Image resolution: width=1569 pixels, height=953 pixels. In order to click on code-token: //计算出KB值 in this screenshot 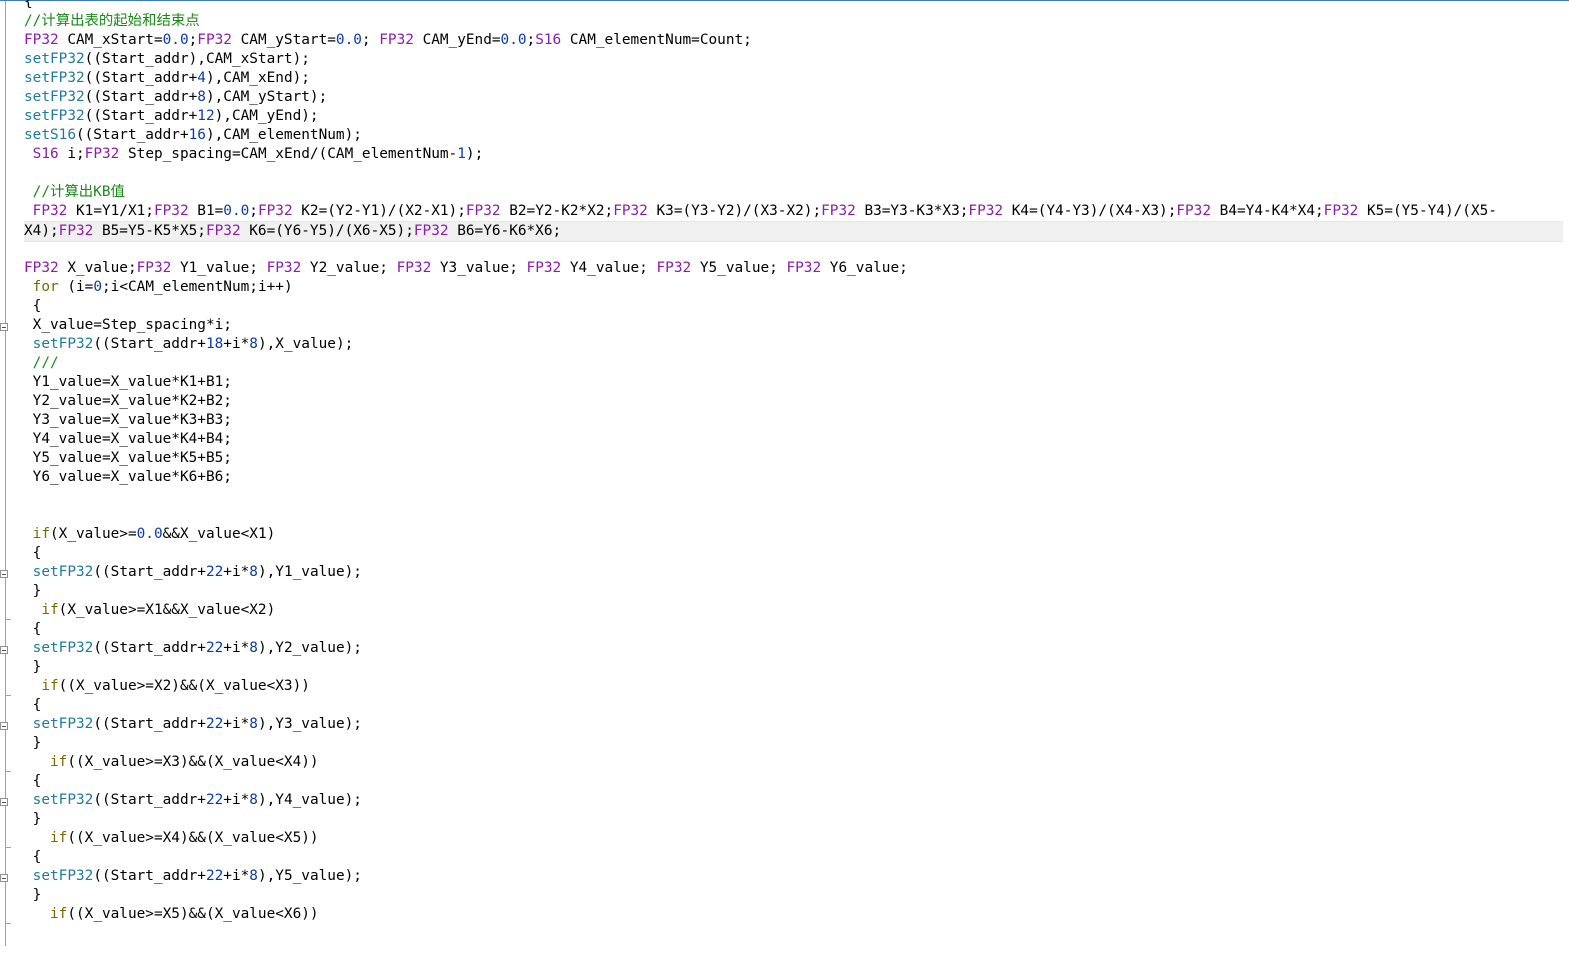, I will do `click(78, 192)`.